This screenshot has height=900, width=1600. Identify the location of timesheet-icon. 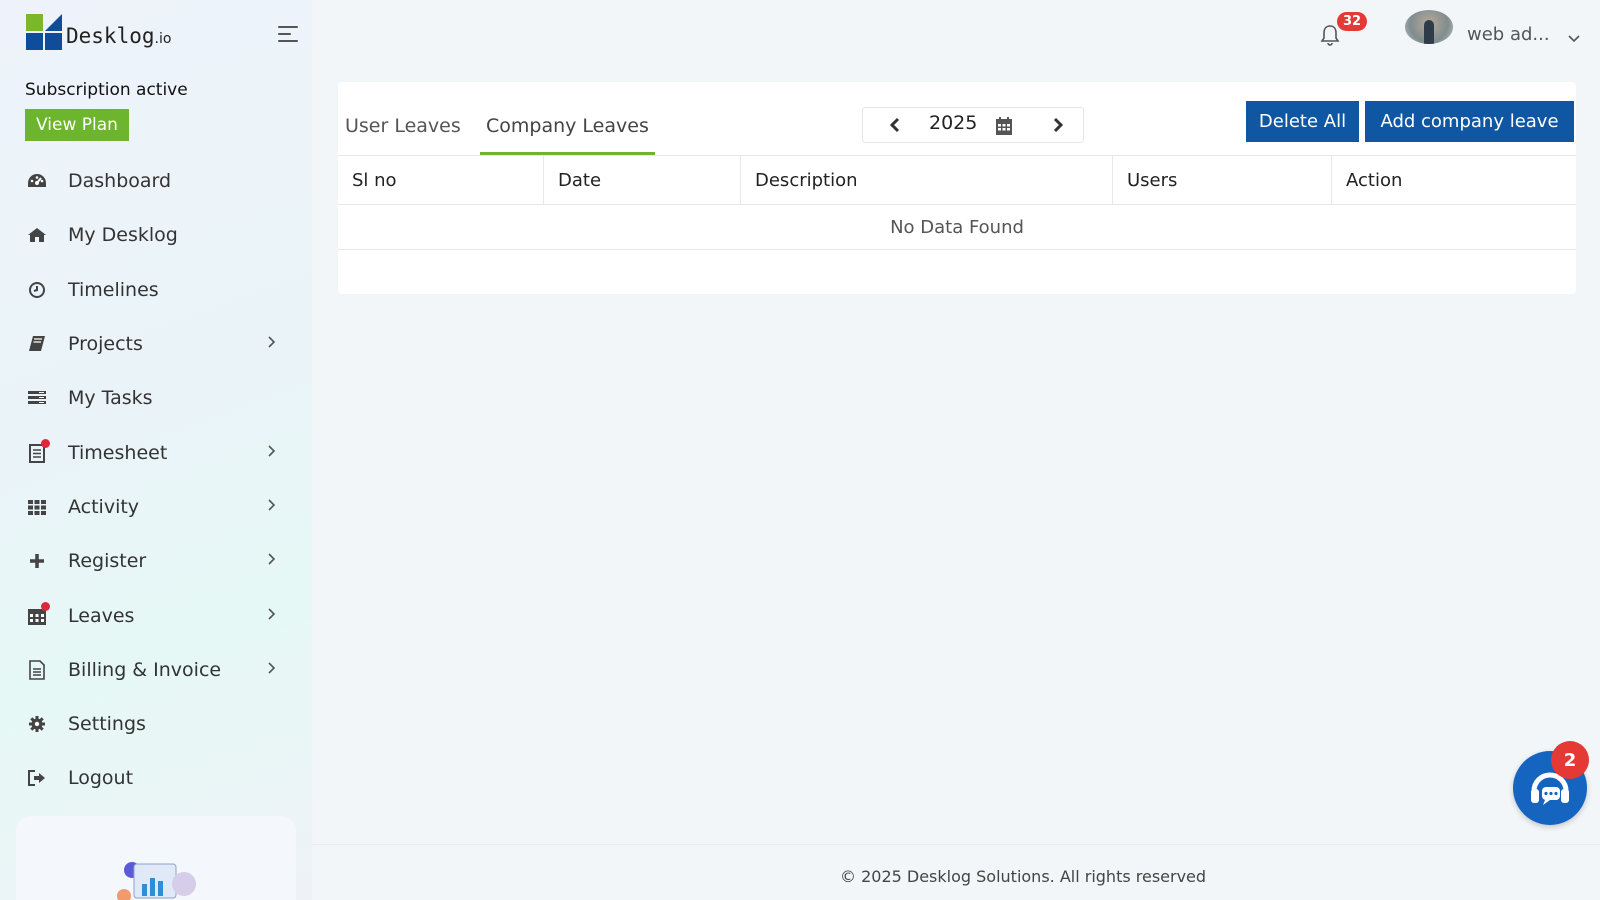
(38, 450).